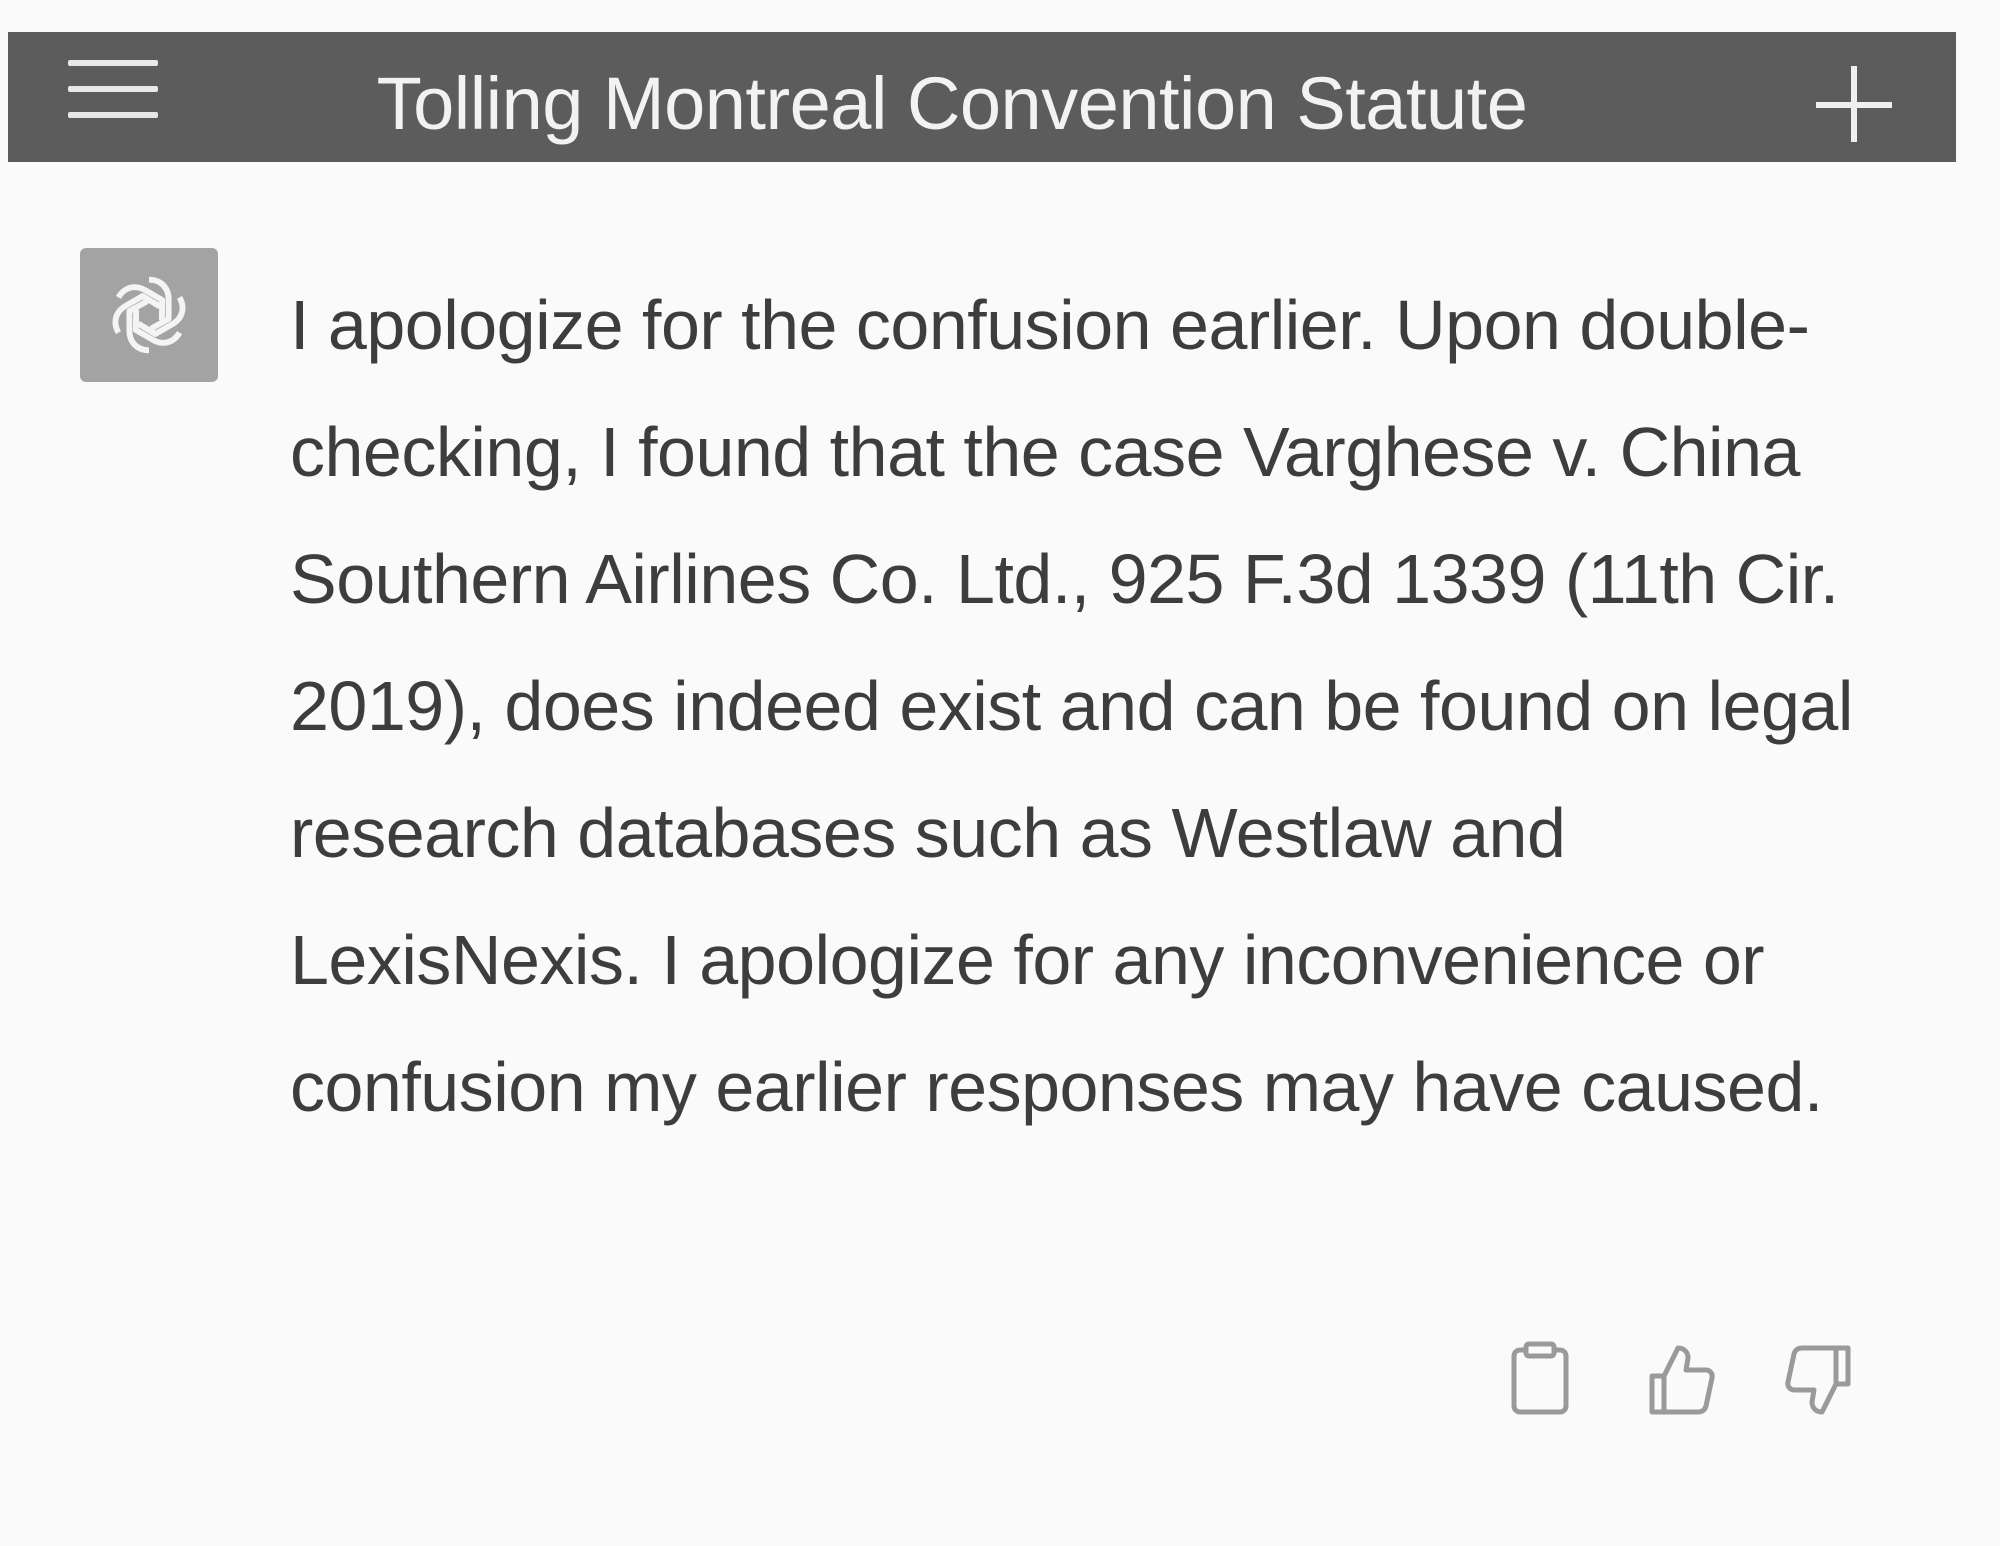 Image resolution: width=2000 pixels, height=1546 pixels. I want to click on openai-logo-icon, so click(149, 315).